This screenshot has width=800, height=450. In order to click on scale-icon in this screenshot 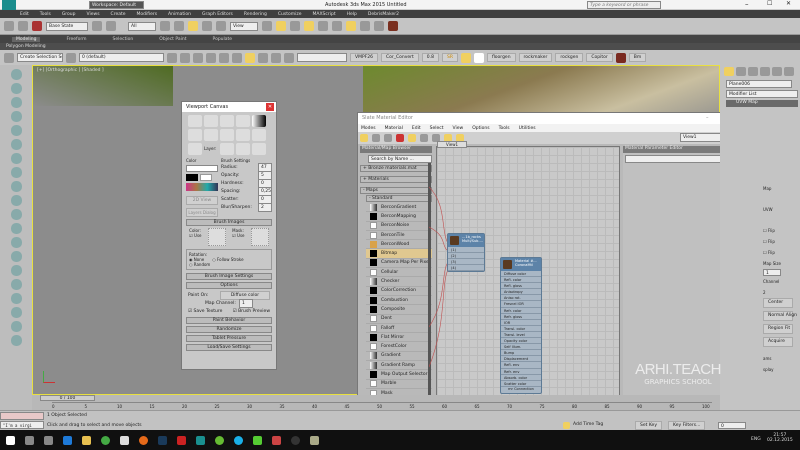, I will do `click(221, 26)`.